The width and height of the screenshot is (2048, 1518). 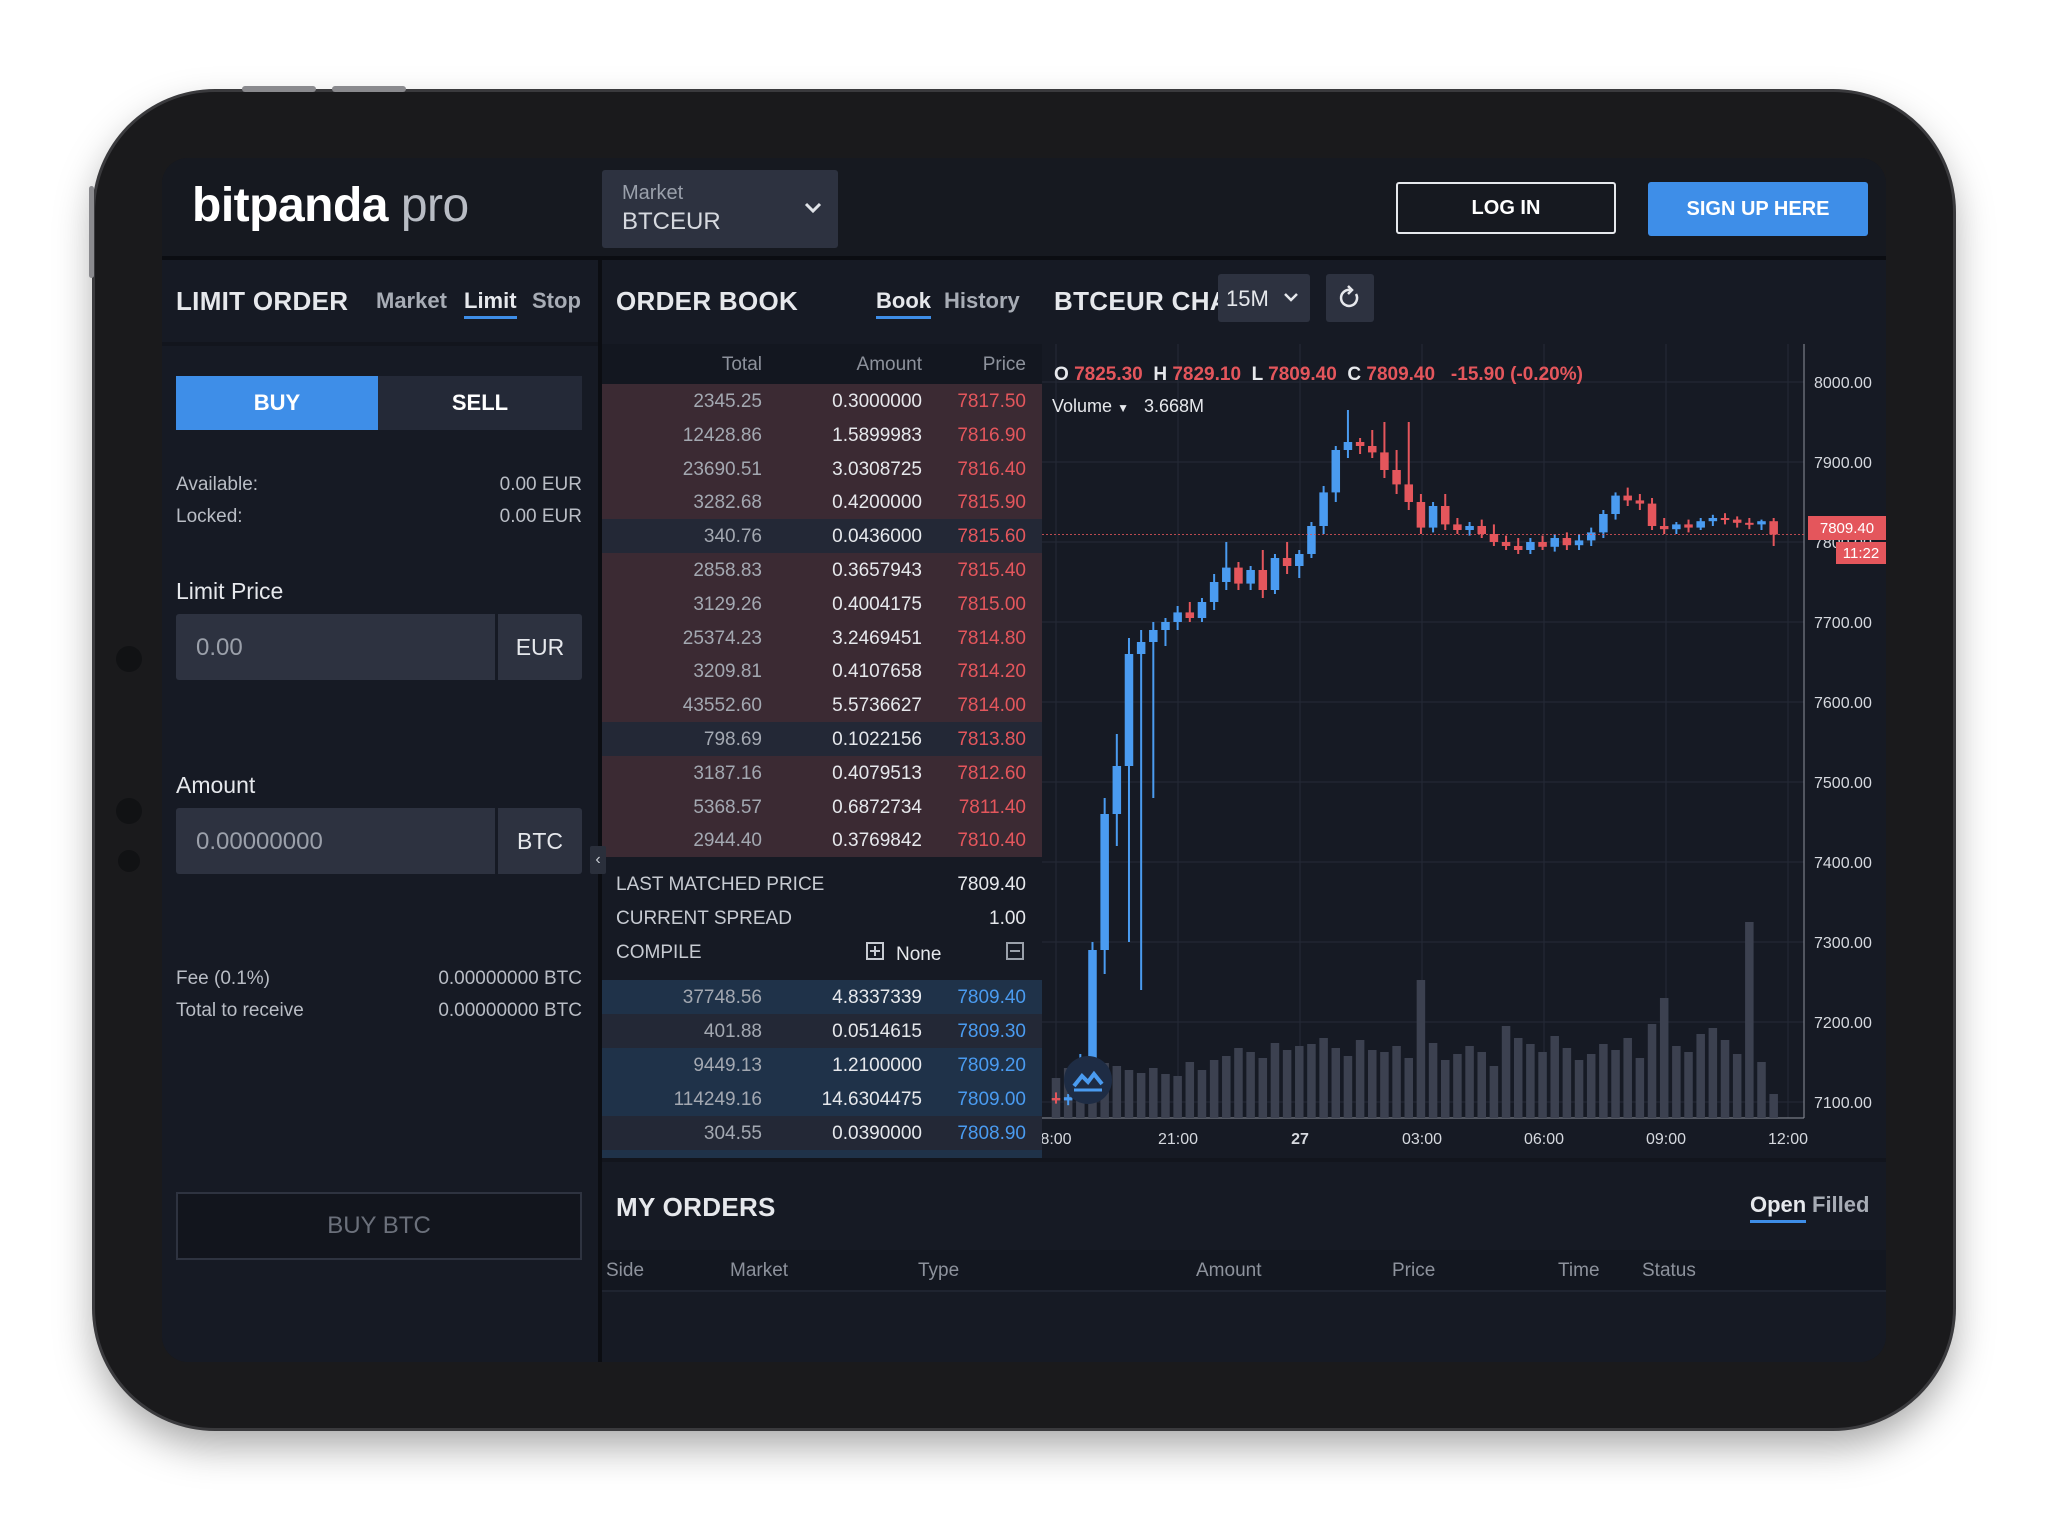 What do you see at coordinates (129, 659) in the screenshot?
I see `camera-dot` at bounding box center [129, 659].